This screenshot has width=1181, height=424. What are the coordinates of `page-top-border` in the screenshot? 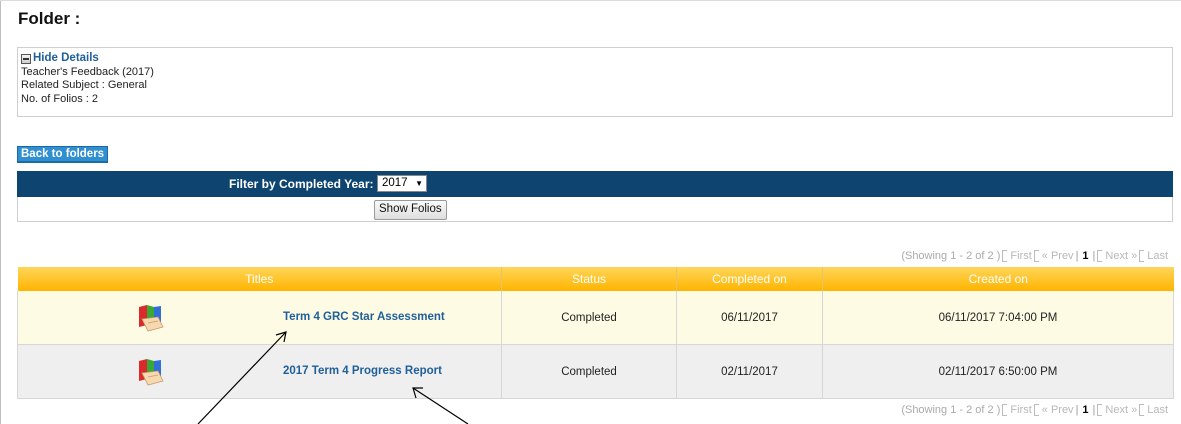 It's located at (590, 0).